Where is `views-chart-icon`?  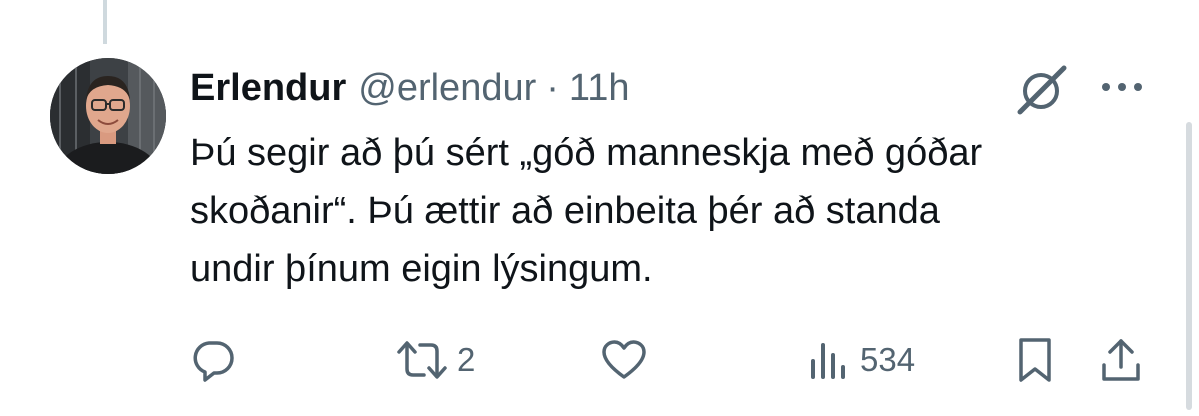 views-chart-icon is located at coordinates (828, 361).